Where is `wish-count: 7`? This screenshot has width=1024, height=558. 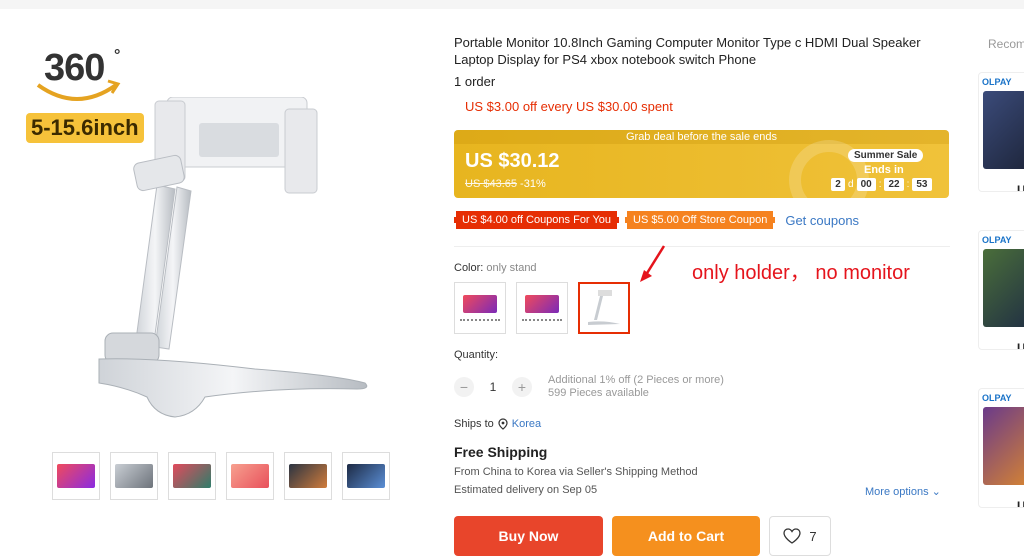
wish-count: 7 is located at coordinates (813, 536).